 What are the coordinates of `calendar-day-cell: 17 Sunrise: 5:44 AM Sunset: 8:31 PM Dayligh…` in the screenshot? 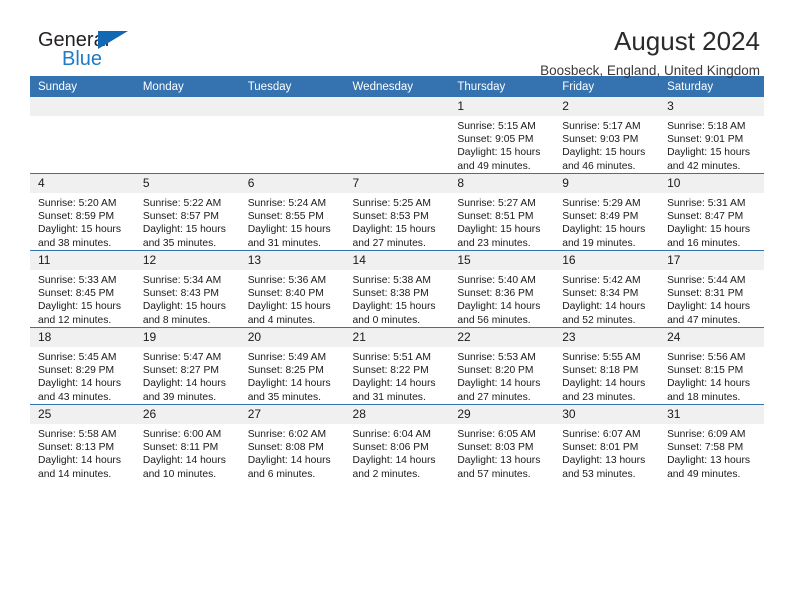 It's located at (711, 289).